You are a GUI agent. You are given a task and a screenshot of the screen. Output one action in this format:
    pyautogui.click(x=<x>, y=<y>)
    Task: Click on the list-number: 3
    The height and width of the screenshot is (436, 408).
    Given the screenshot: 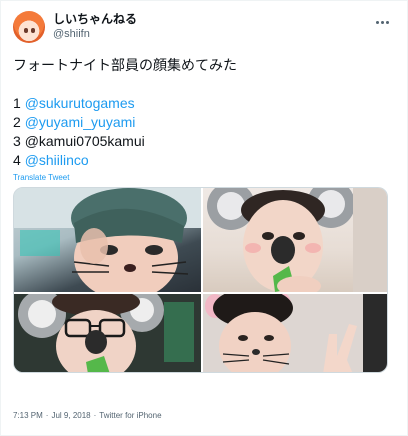 What is the action you would take?
    pyautogui.click(x=17, y=141)
    